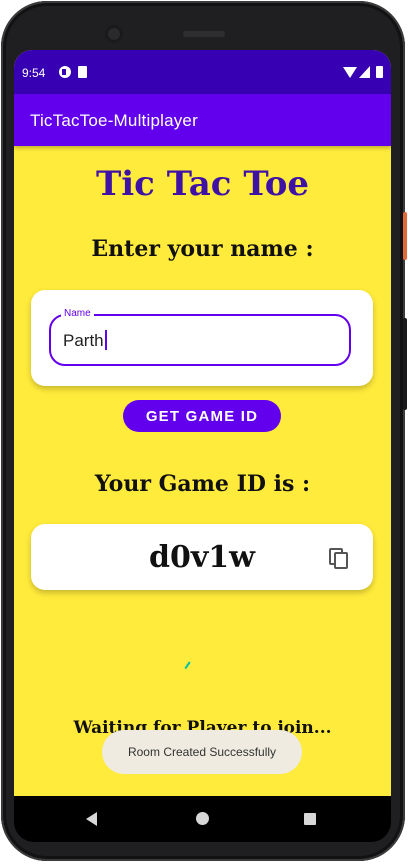 The width and height of the screenshot is (408, 864). I want to click on nav-bar, so click(202, 819).